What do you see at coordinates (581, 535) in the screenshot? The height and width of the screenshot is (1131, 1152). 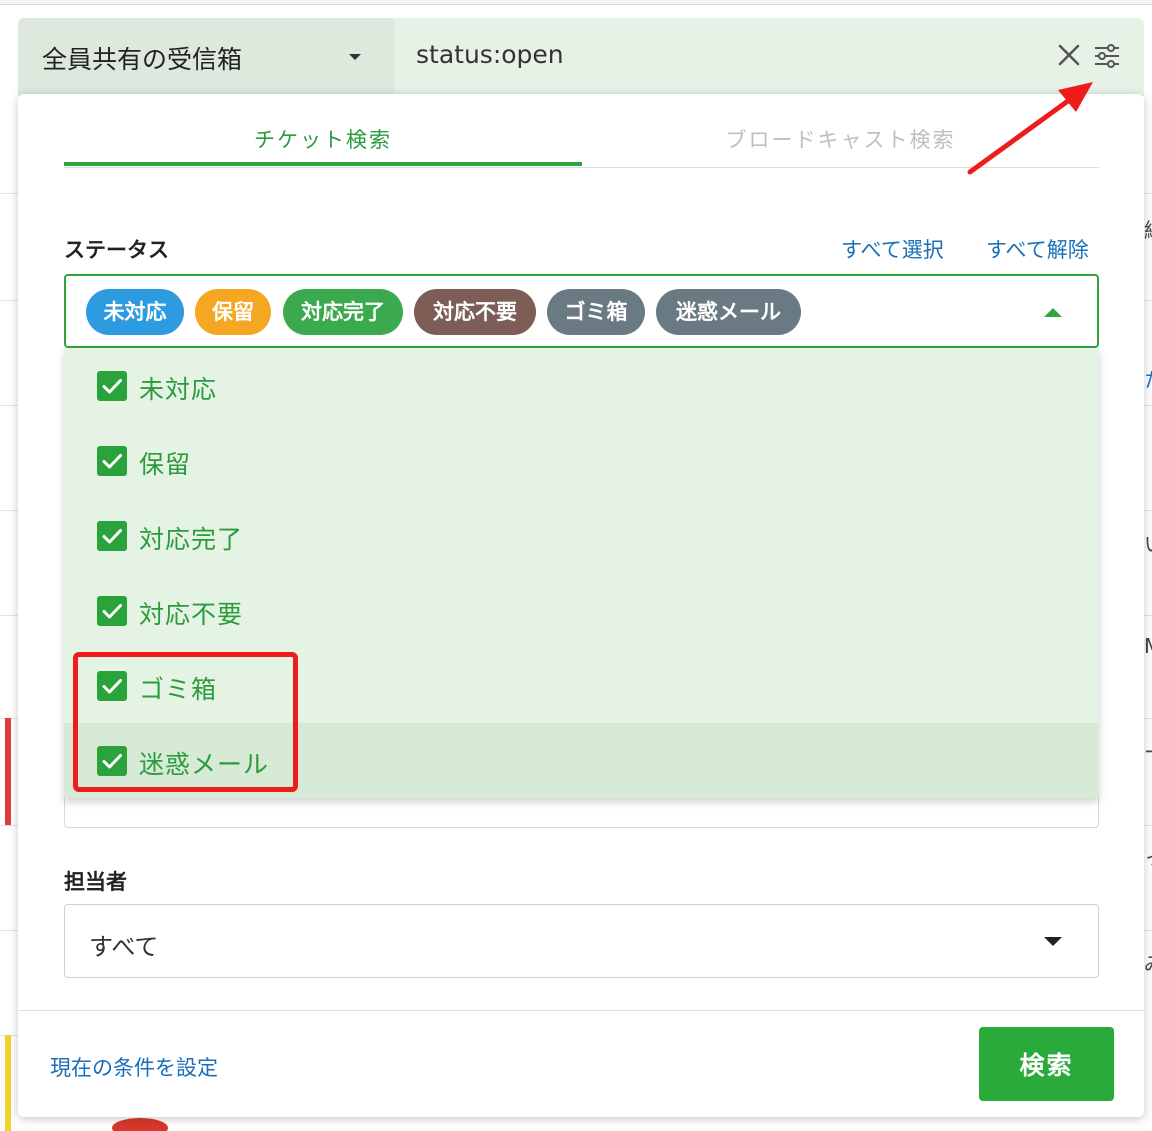 I see `status-option-done: 対応完了` at bounding box center [581, 535].